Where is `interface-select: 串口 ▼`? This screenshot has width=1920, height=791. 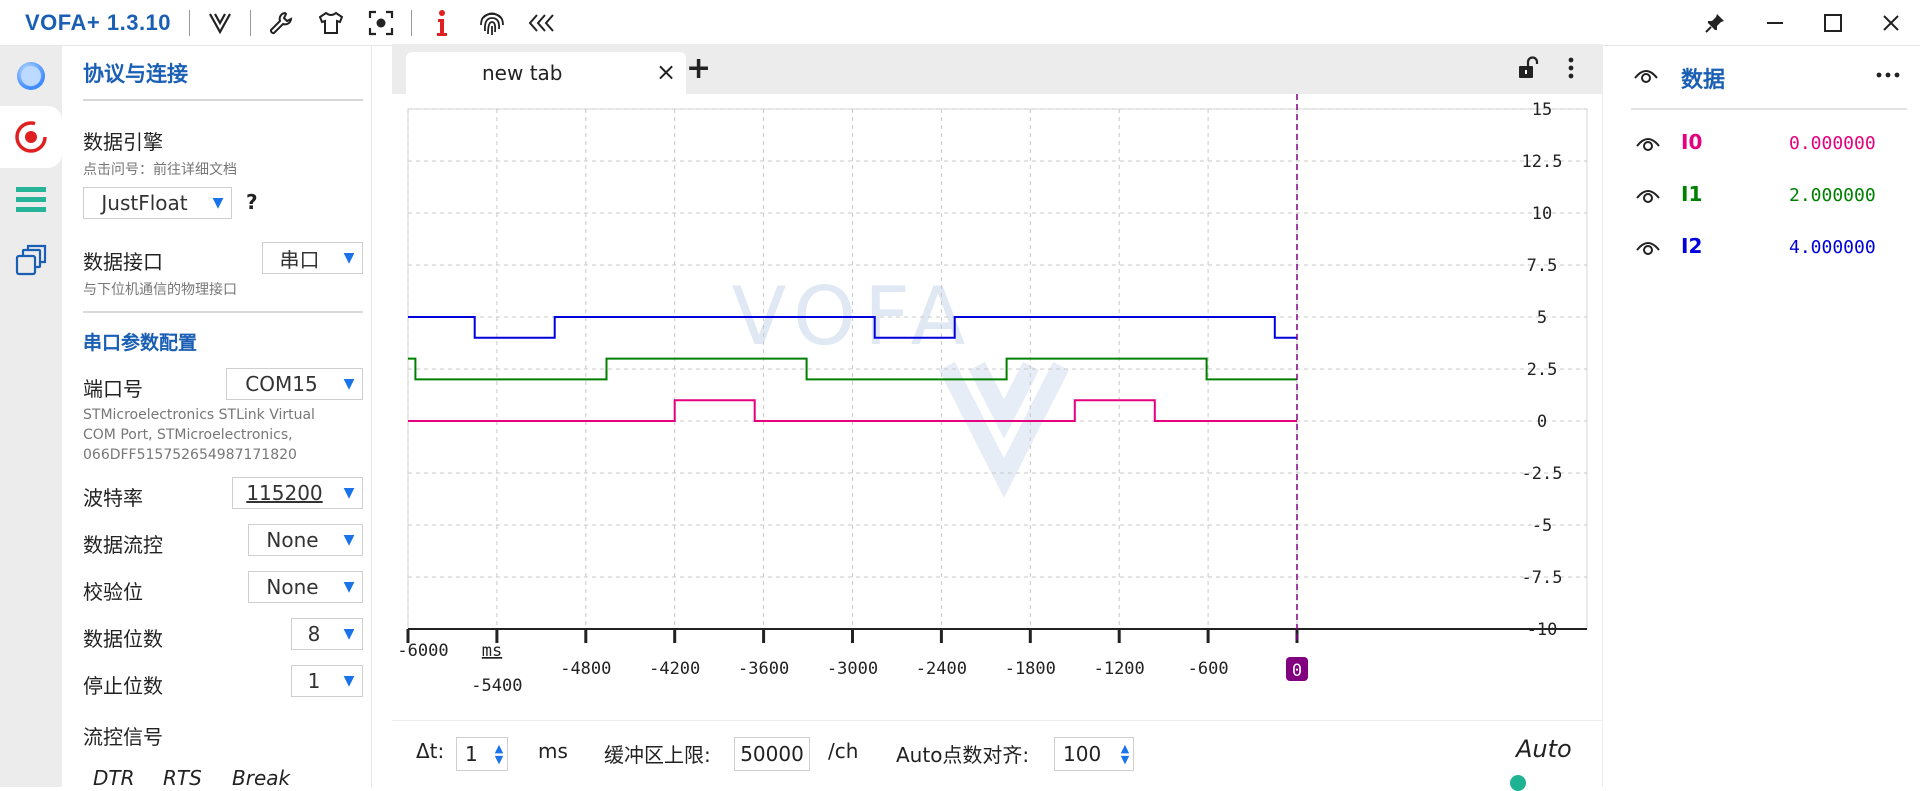 interface-select: 串口 ▼ is located at coordinates (312, 258).